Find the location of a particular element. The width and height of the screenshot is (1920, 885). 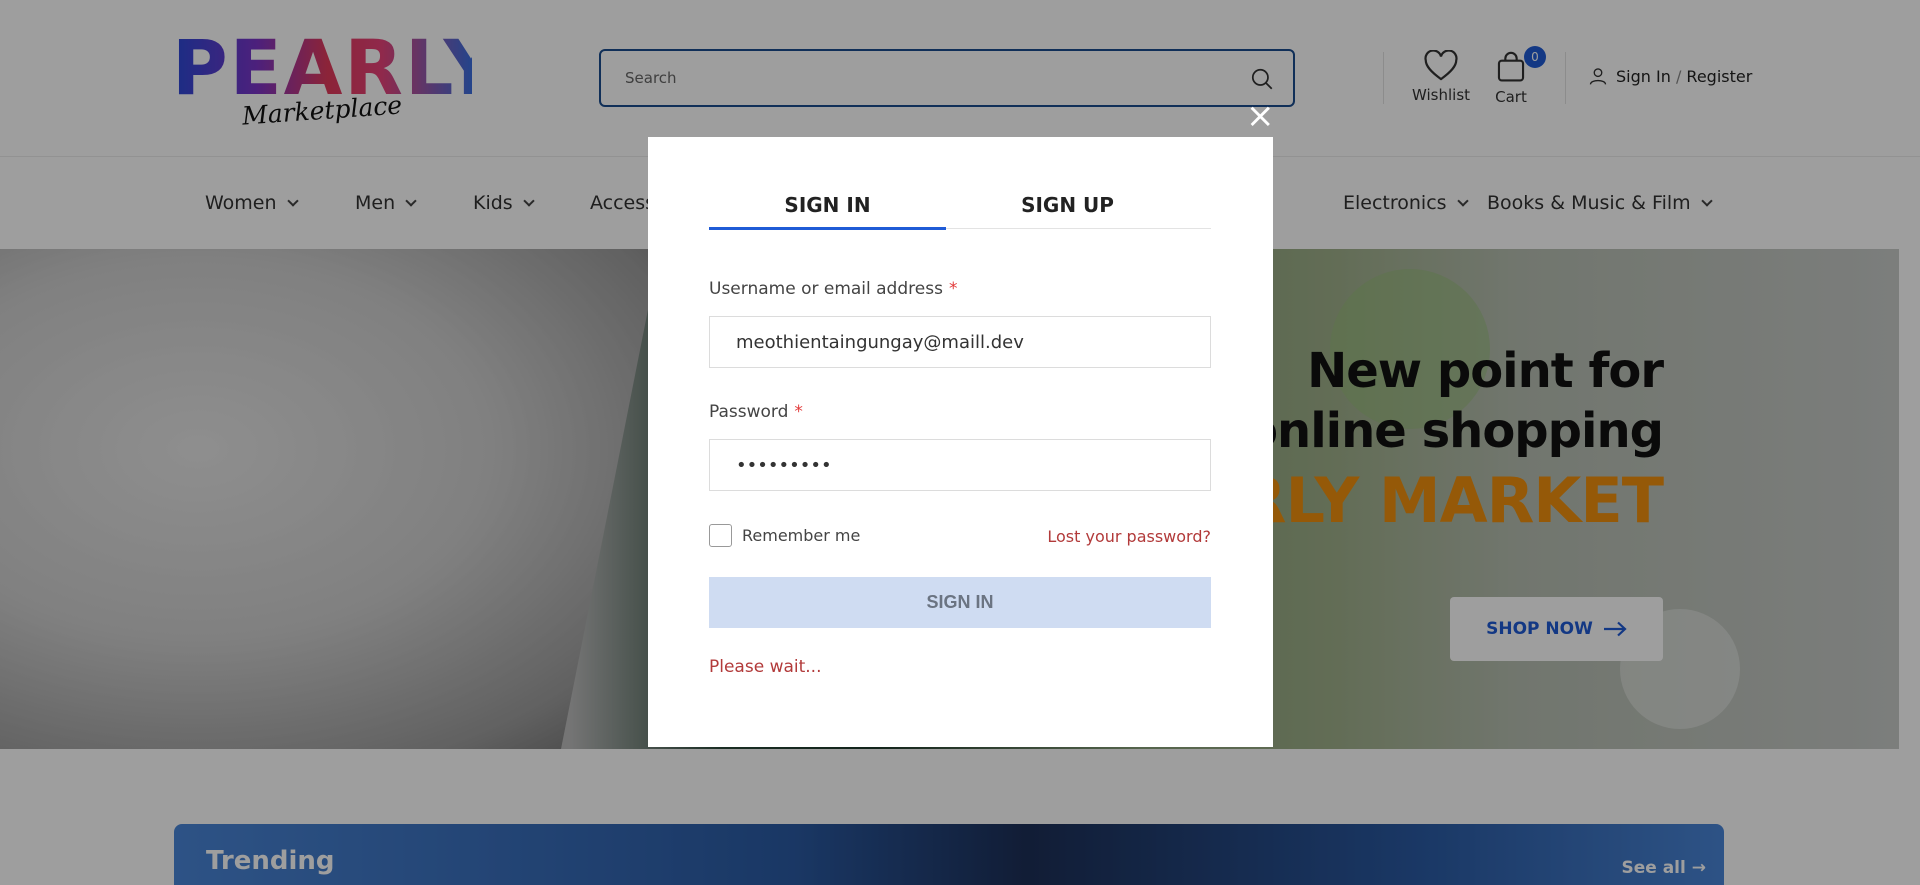

auth-tabs: SIGN IN SIGN UP is located at coordinates (960, 211).